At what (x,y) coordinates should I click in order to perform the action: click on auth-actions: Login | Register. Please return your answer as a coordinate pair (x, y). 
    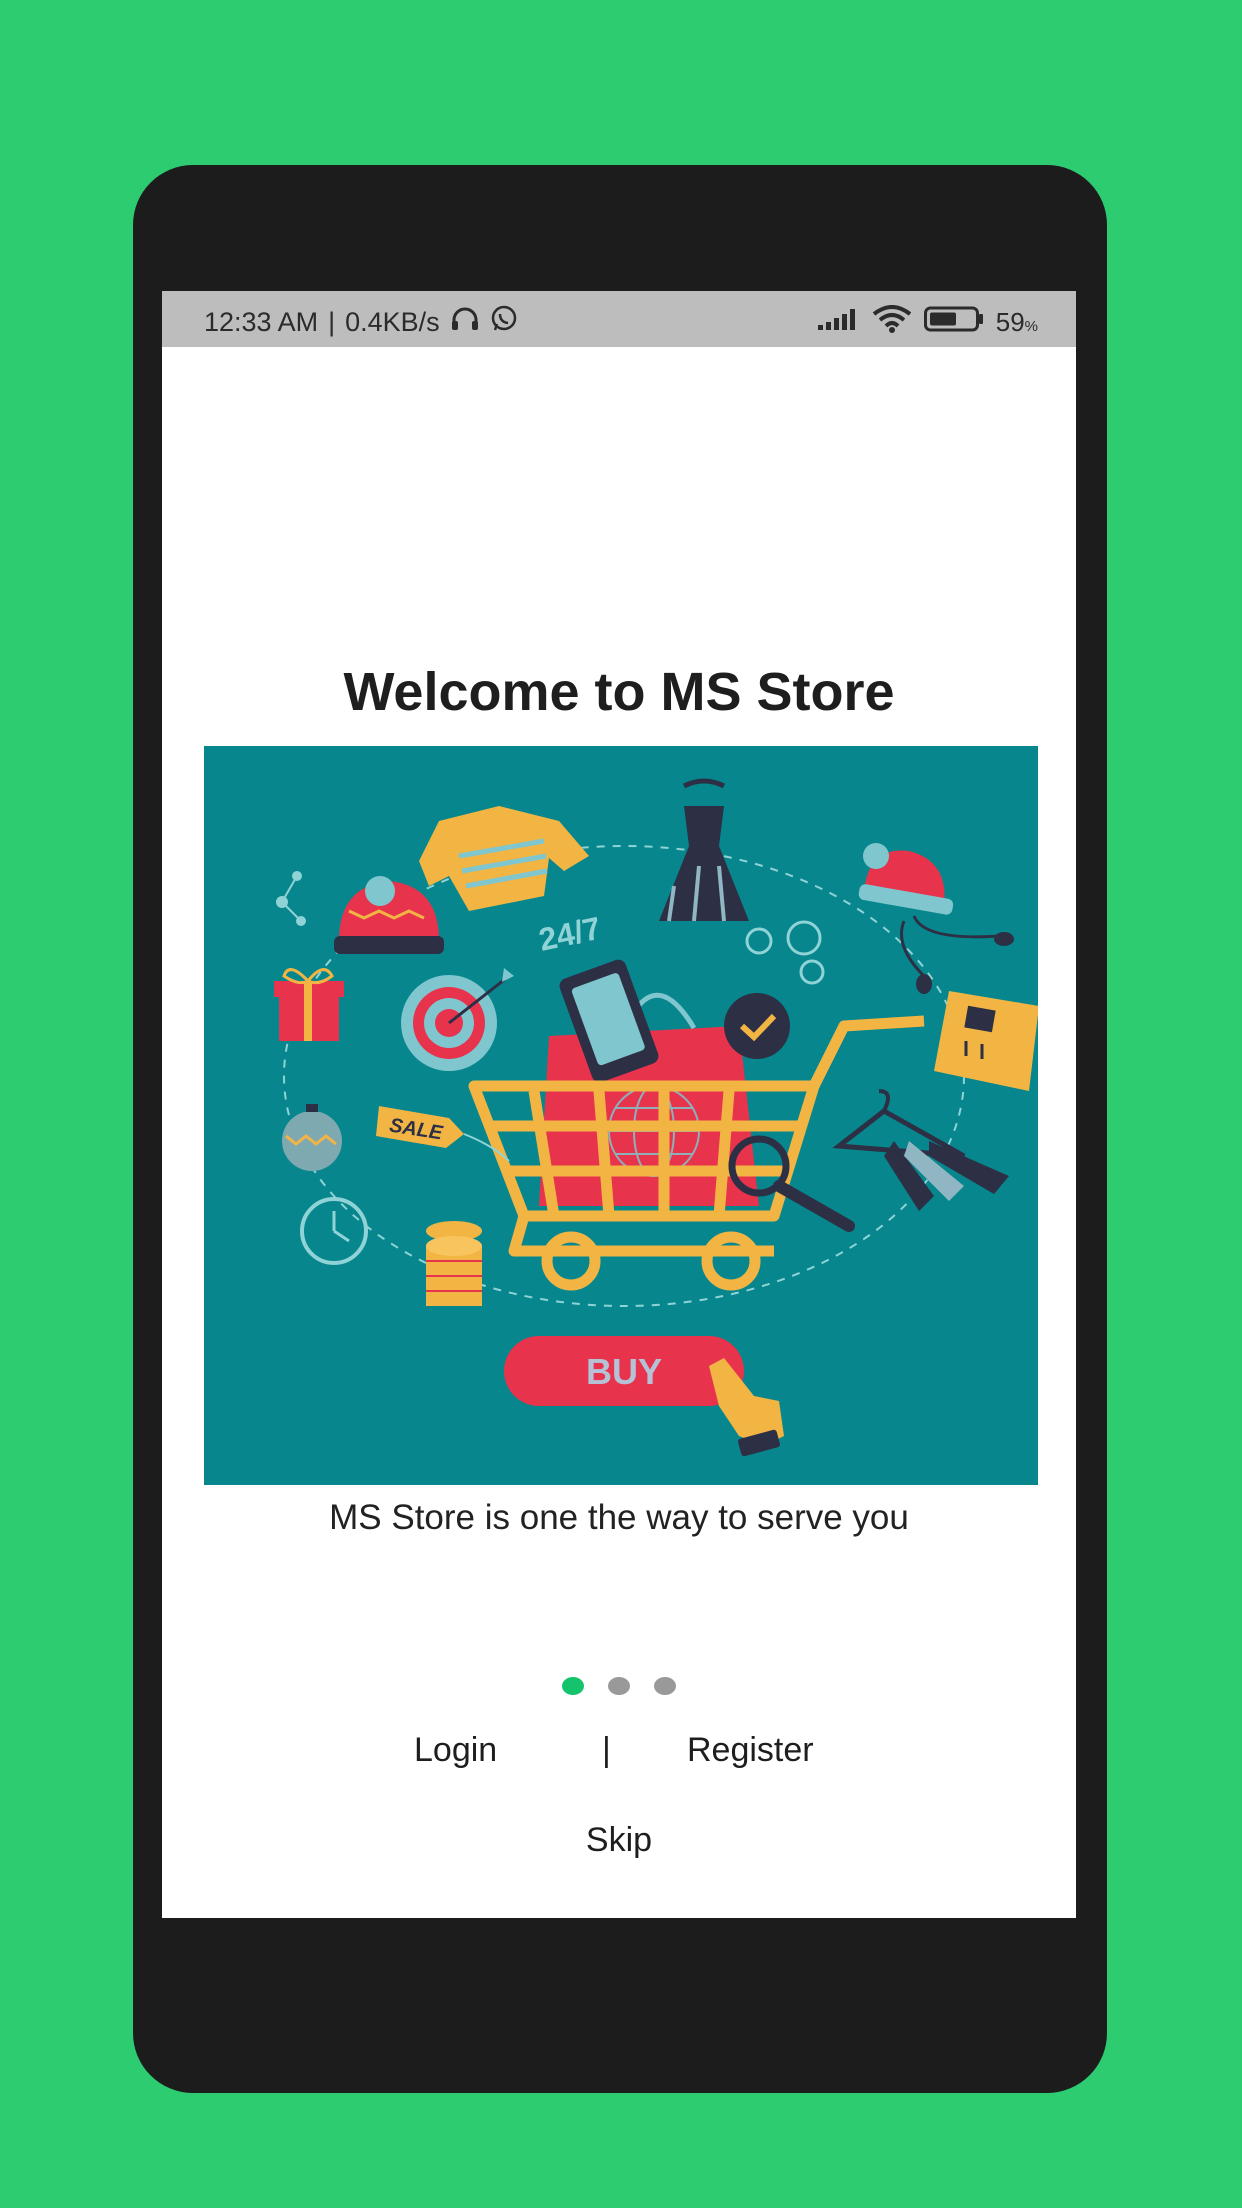
    Looking at the image, I should click on (619, 1756).